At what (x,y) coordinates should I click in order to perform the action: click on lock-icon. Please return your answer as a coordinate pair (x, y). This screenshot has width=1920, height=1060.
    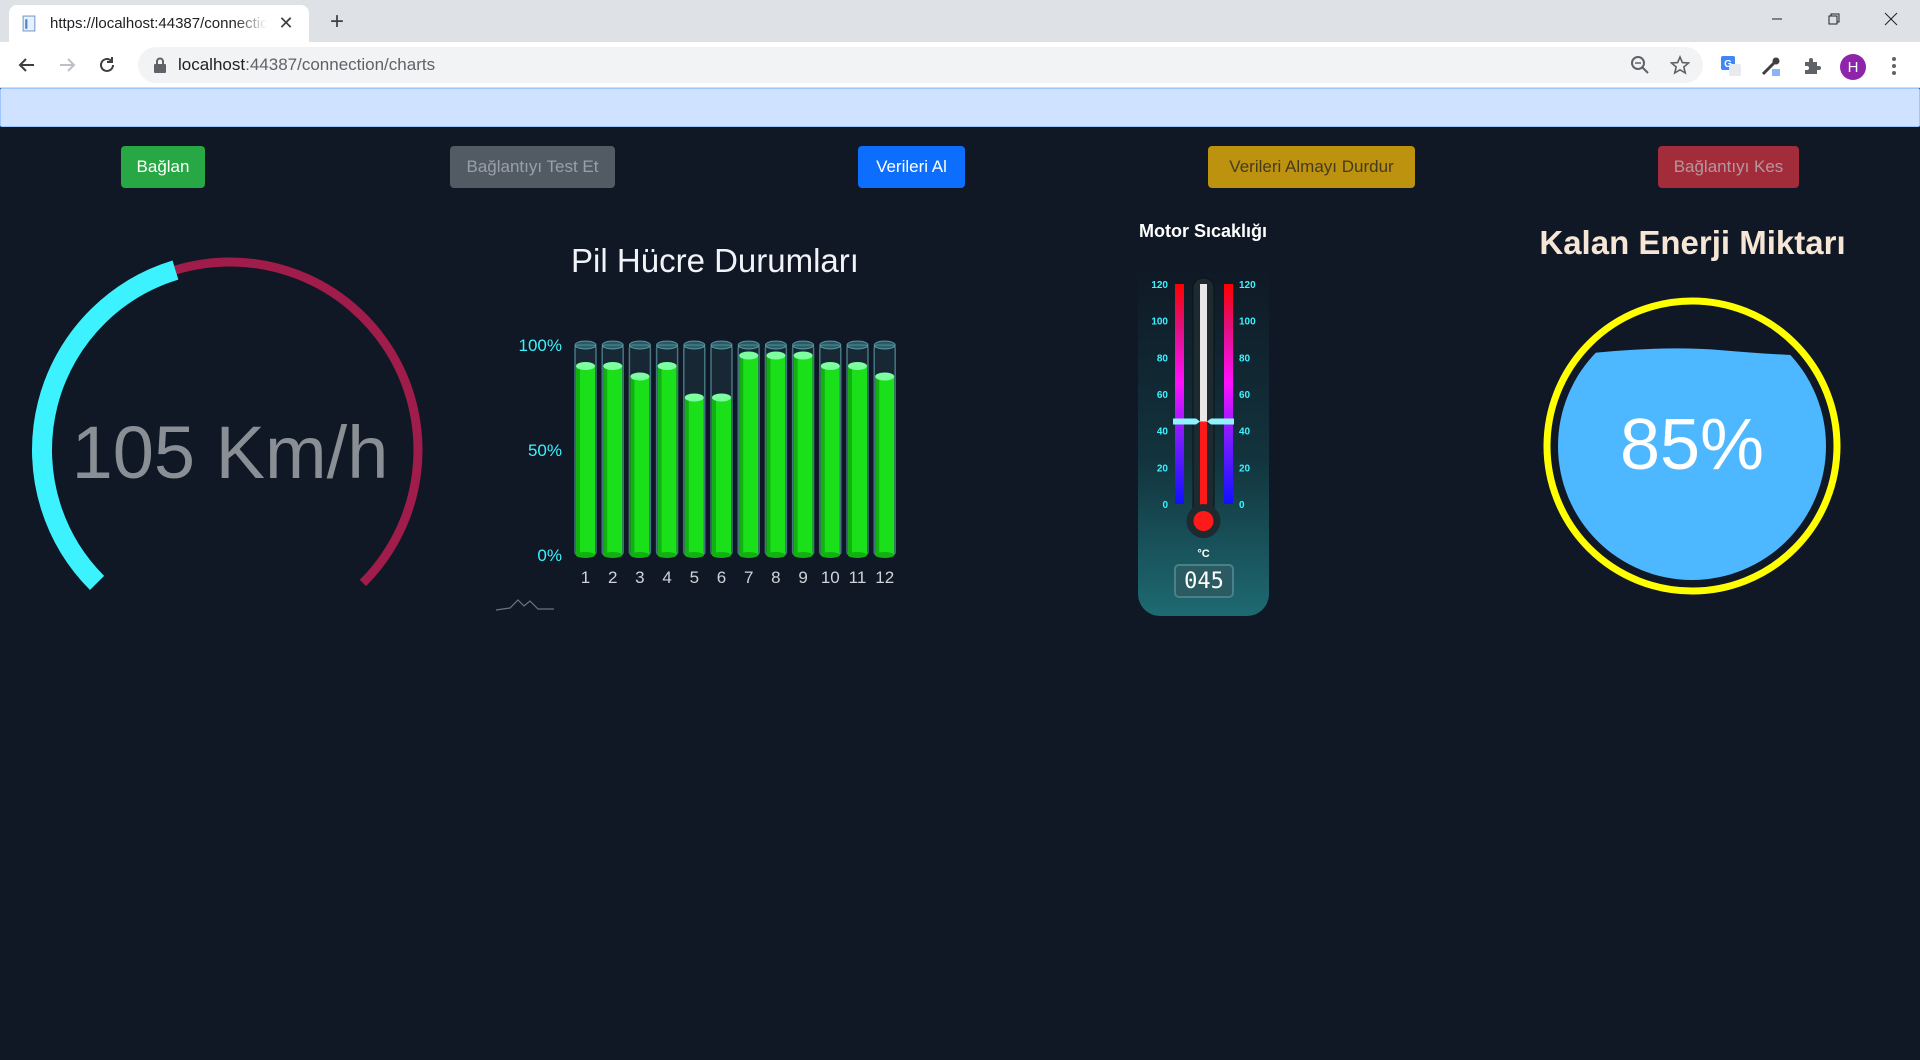
    Looking at the image, I should click on (160, 65).